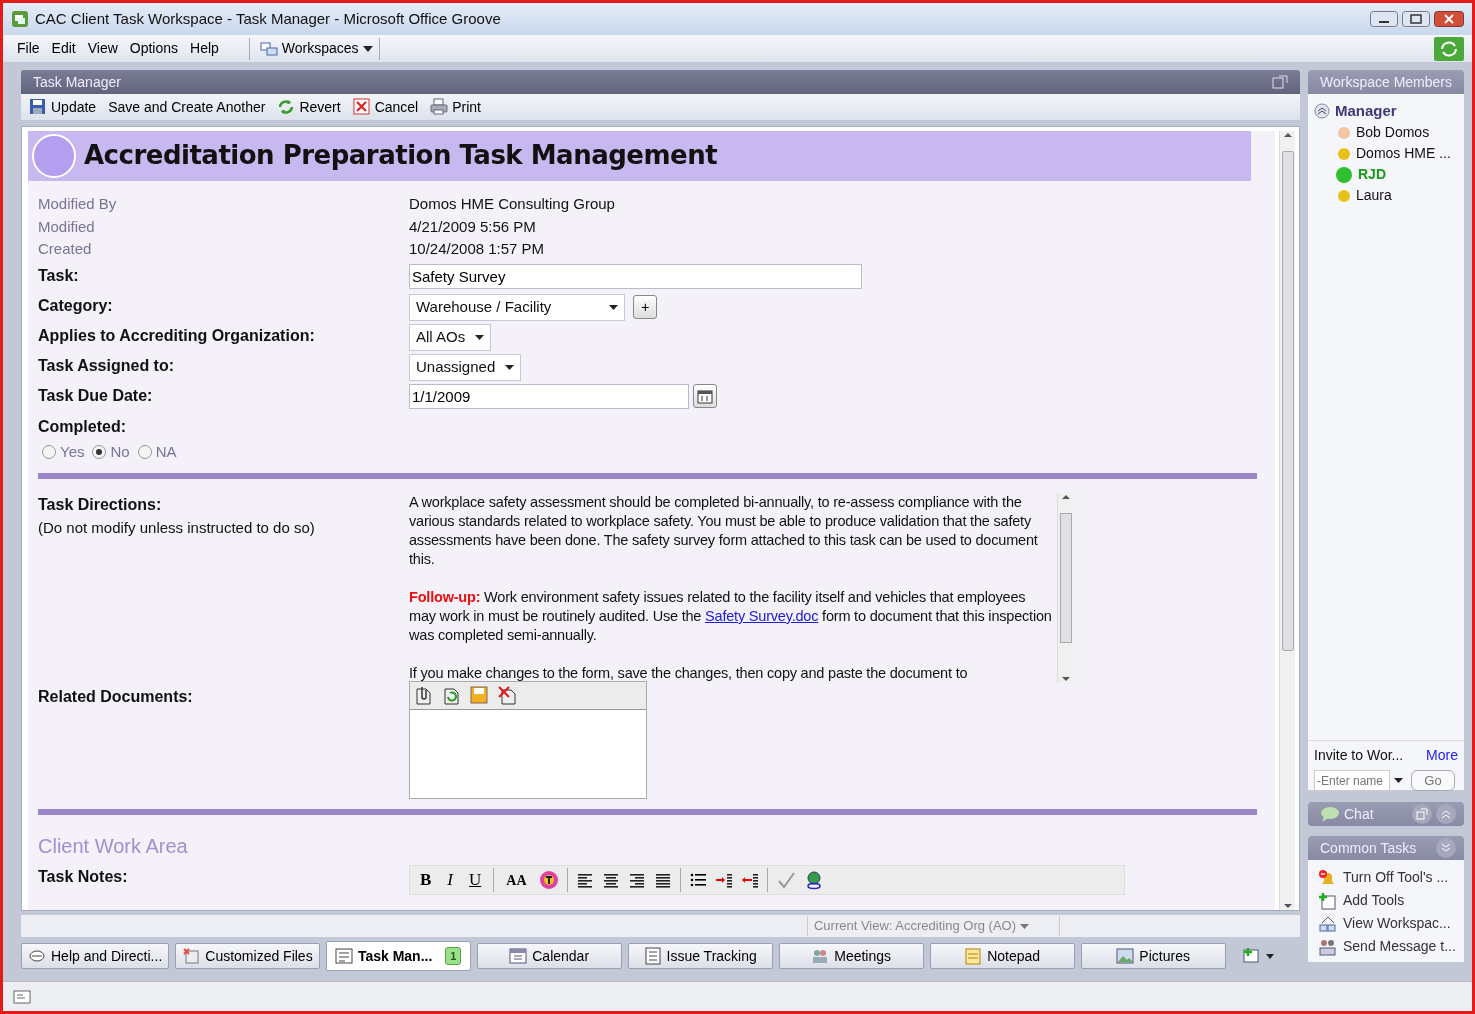  I want to click on menu-item: View, so click(102, 48).